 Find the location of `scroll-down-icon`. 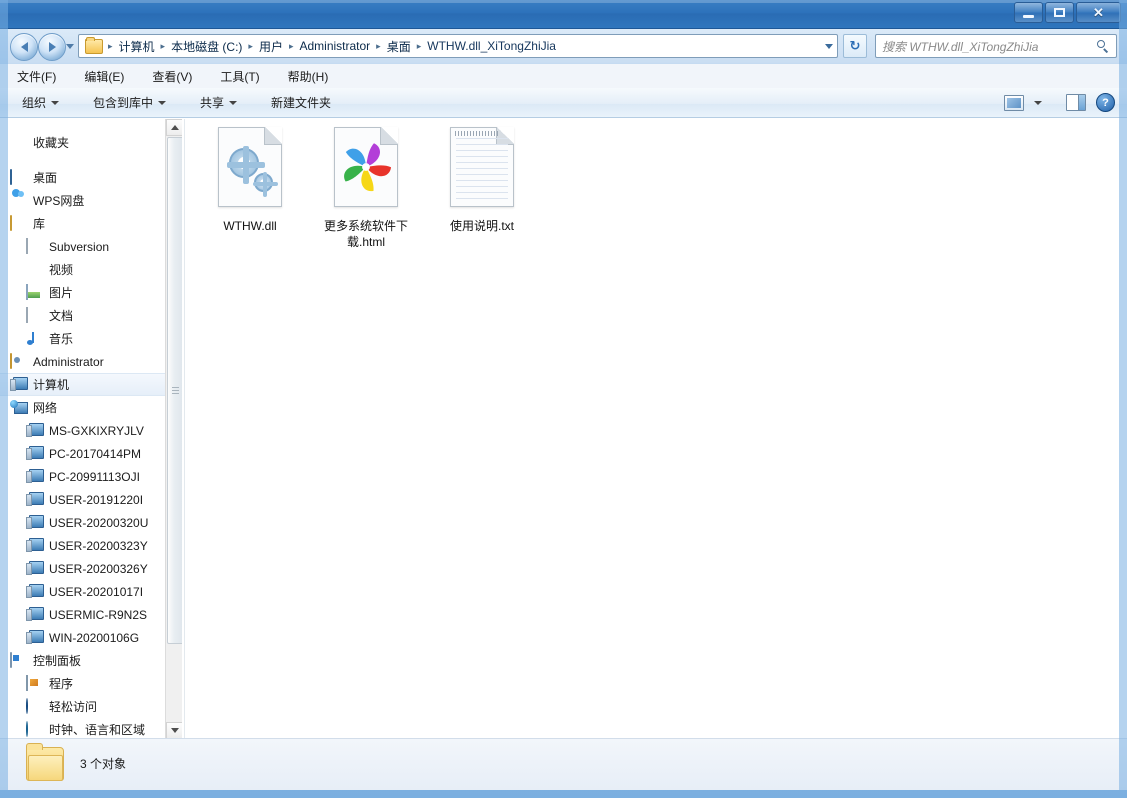

scroll-down-icon is located at coordinates (174, 730).